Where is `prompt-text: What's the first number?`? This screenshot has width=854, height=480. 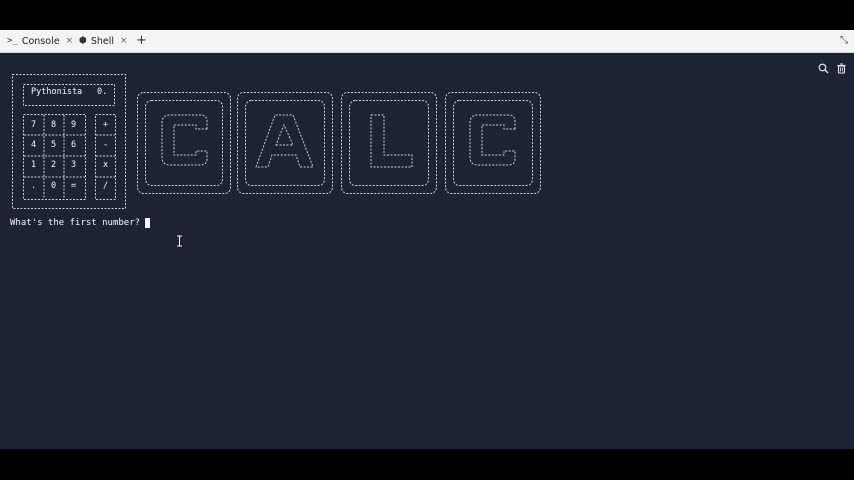
prompt-text: What's the first number? is located at coordinates (75, 223).